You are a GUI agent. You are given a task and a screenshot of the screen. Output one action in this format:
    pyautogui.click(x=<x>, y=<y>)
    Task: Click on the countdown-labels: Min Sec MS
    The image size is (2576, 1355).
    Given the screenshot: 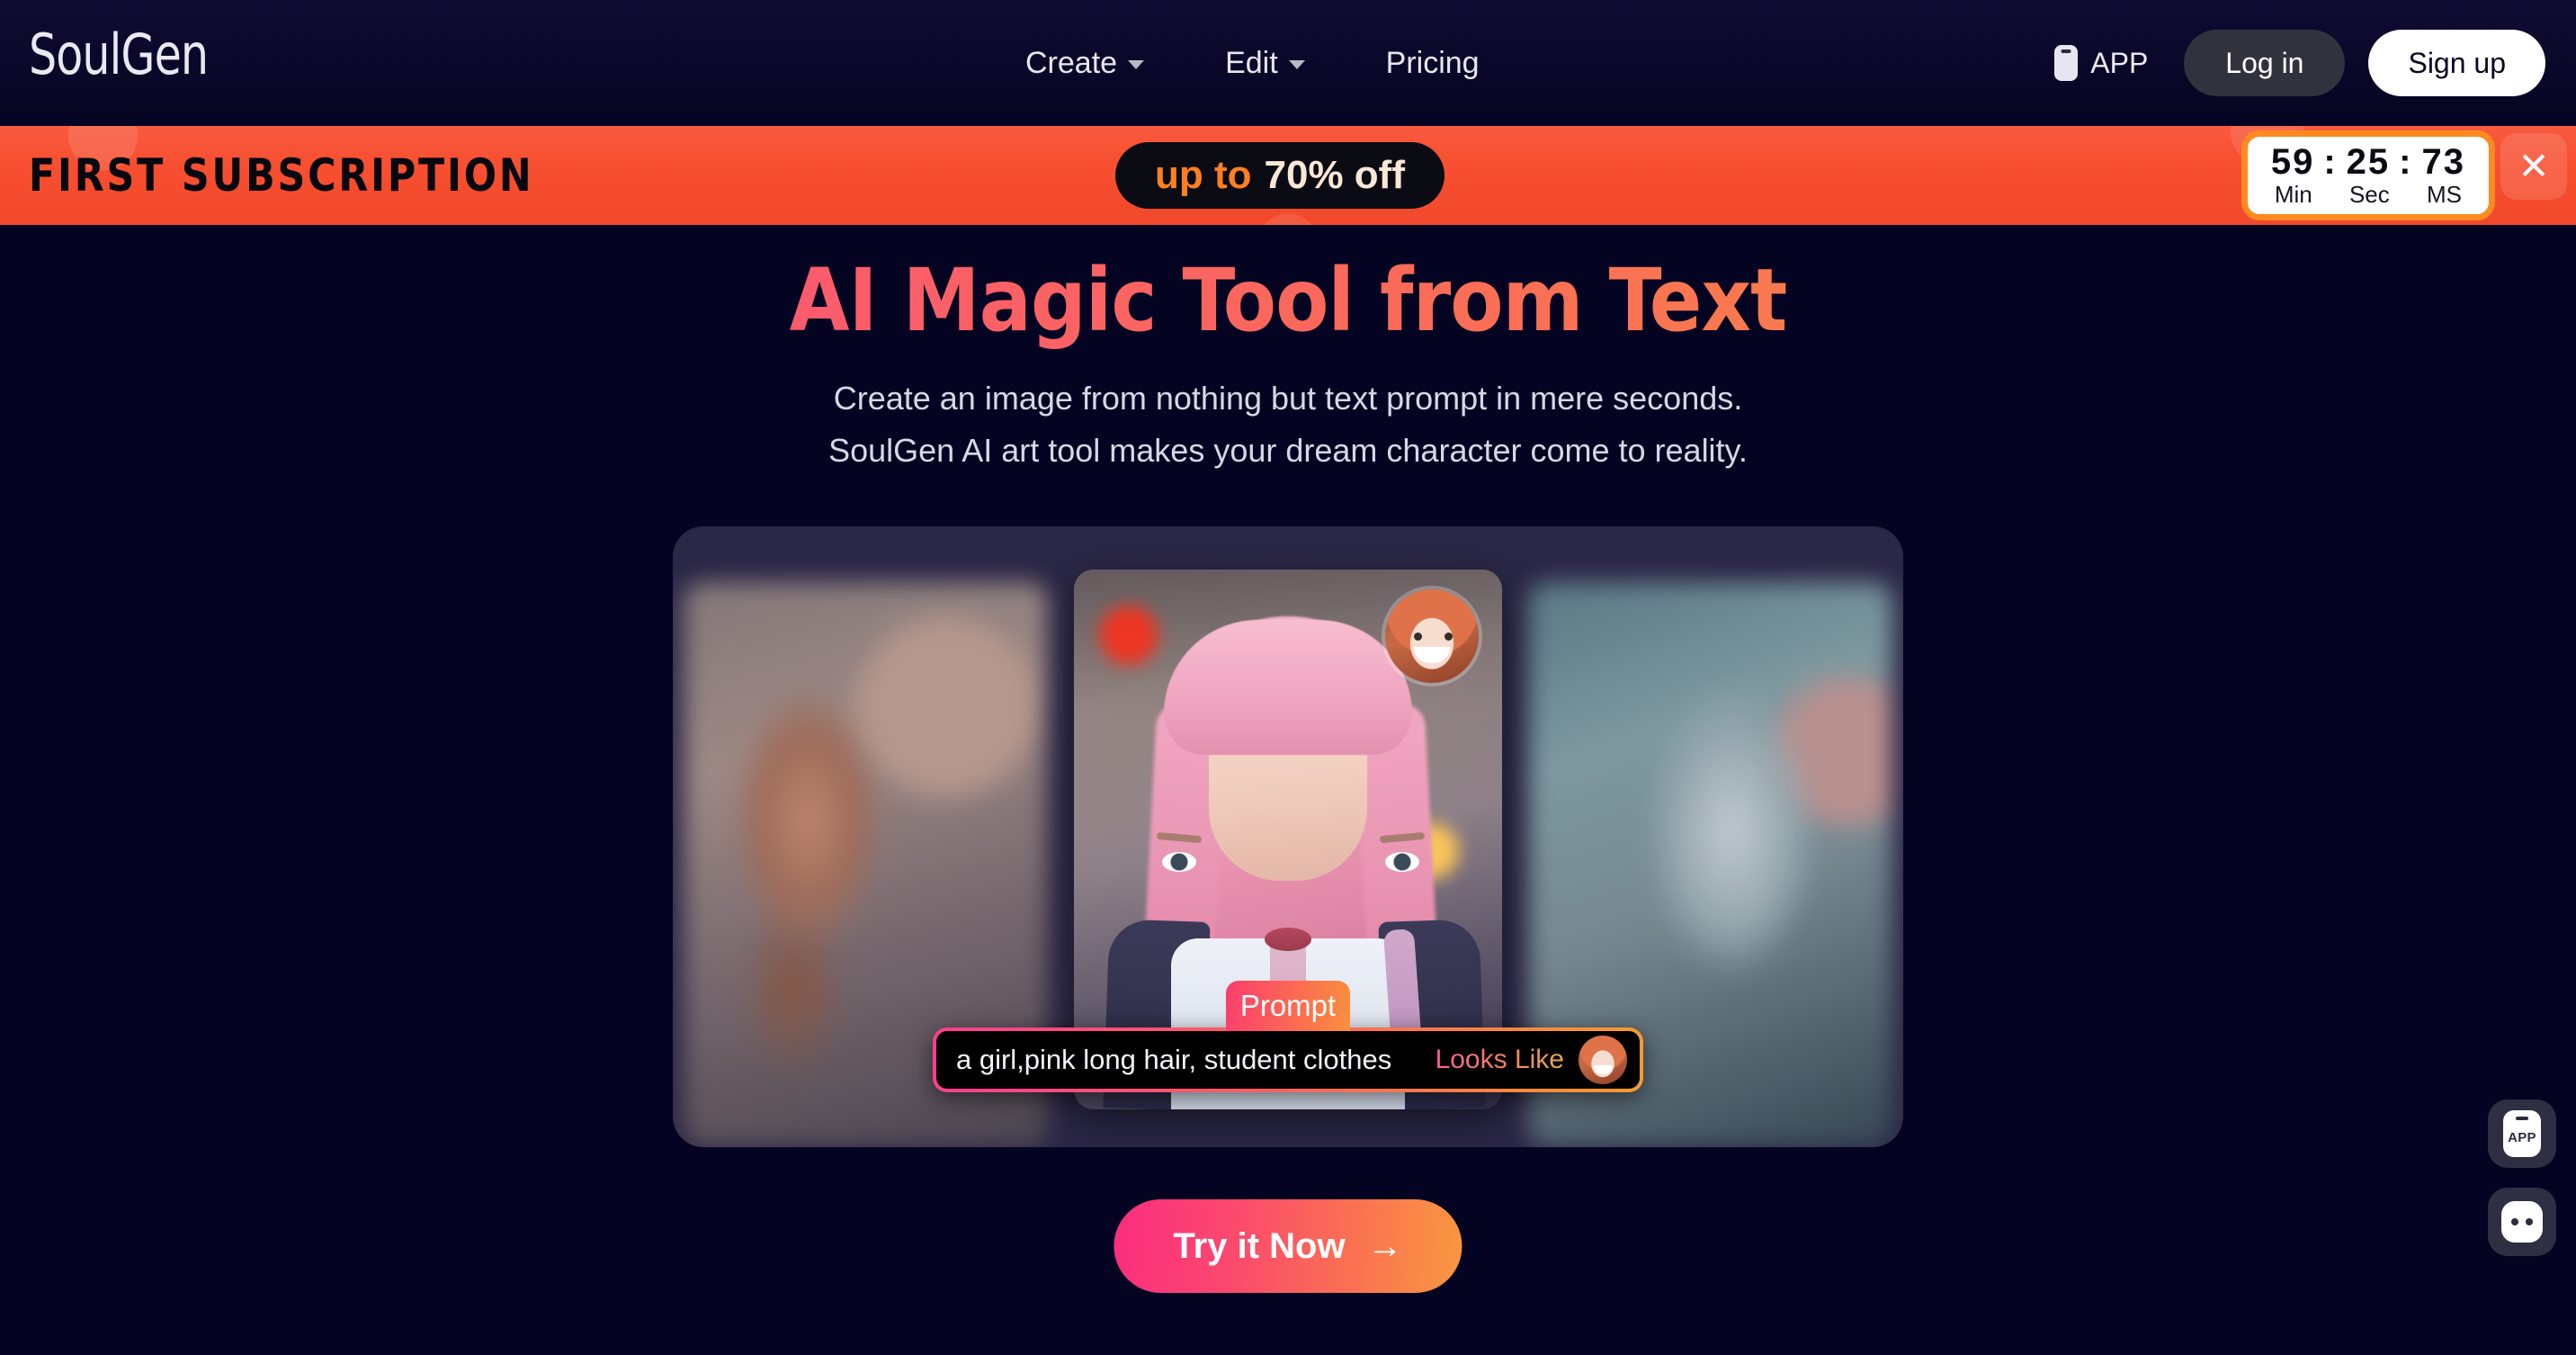 What is the action you would take?
    pyautogui.click(x=2368, y=195)
    